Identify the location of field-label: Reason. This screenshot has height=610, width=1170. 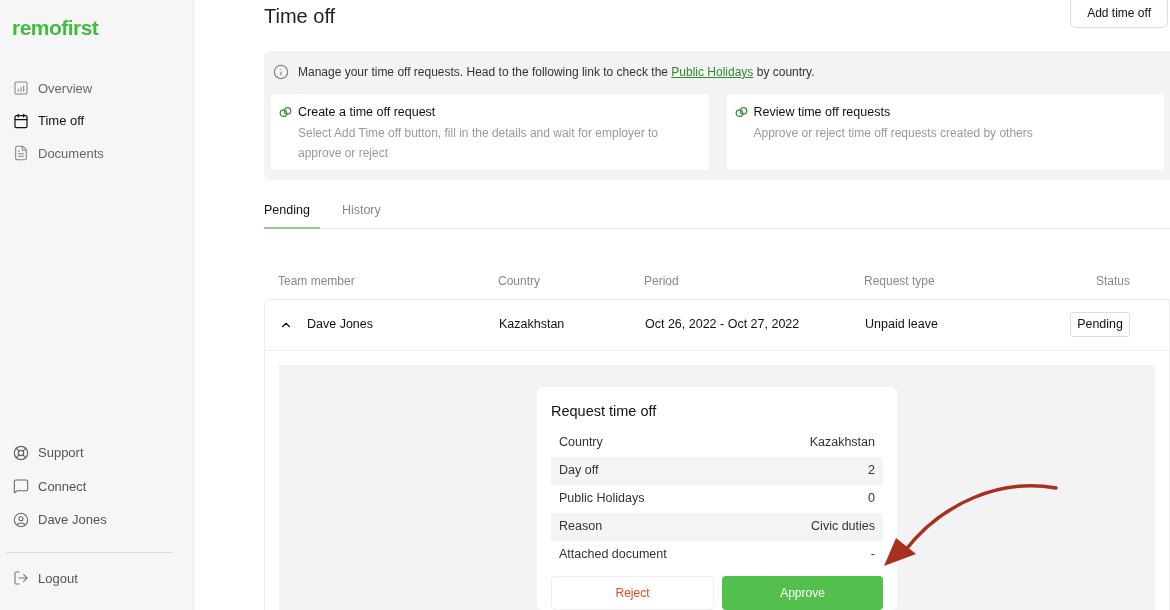
(581, 527).